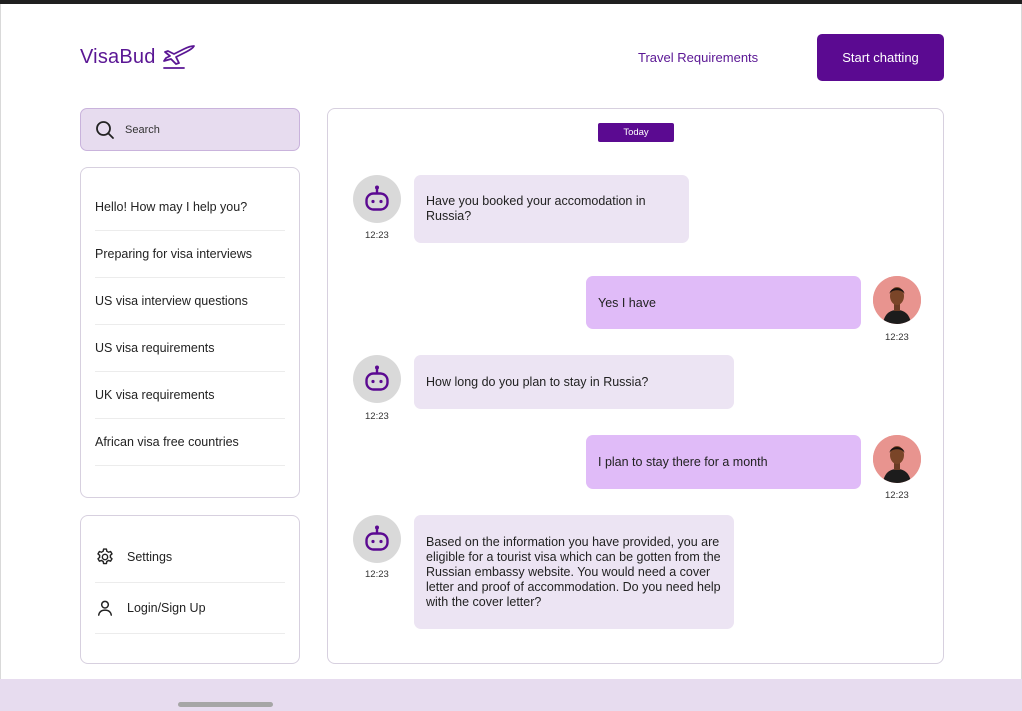  Describe the element at coordinates (627, 302) in the screenshot. I see `message-text: Yes I have` at that location.